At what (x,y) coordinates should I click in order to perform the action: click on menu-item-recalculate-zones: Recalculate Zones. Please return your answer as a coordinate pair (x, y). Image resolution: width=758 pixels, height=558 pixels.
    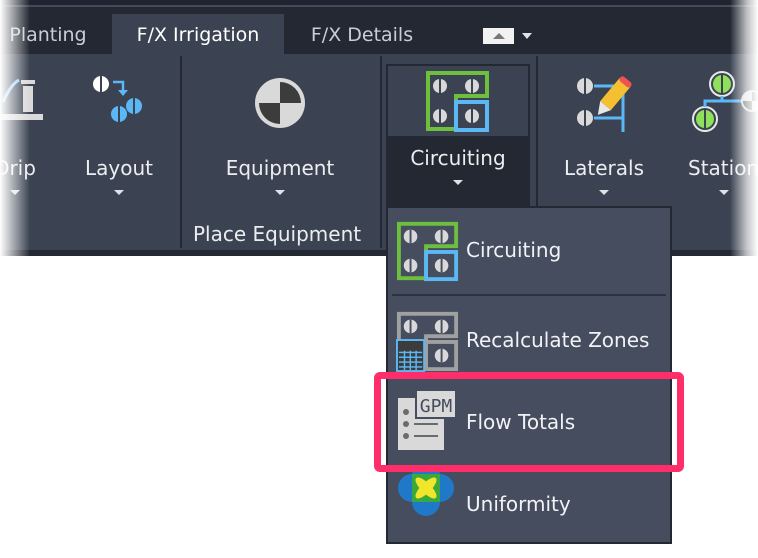
    Looking at the image, I should click on (529, 340).